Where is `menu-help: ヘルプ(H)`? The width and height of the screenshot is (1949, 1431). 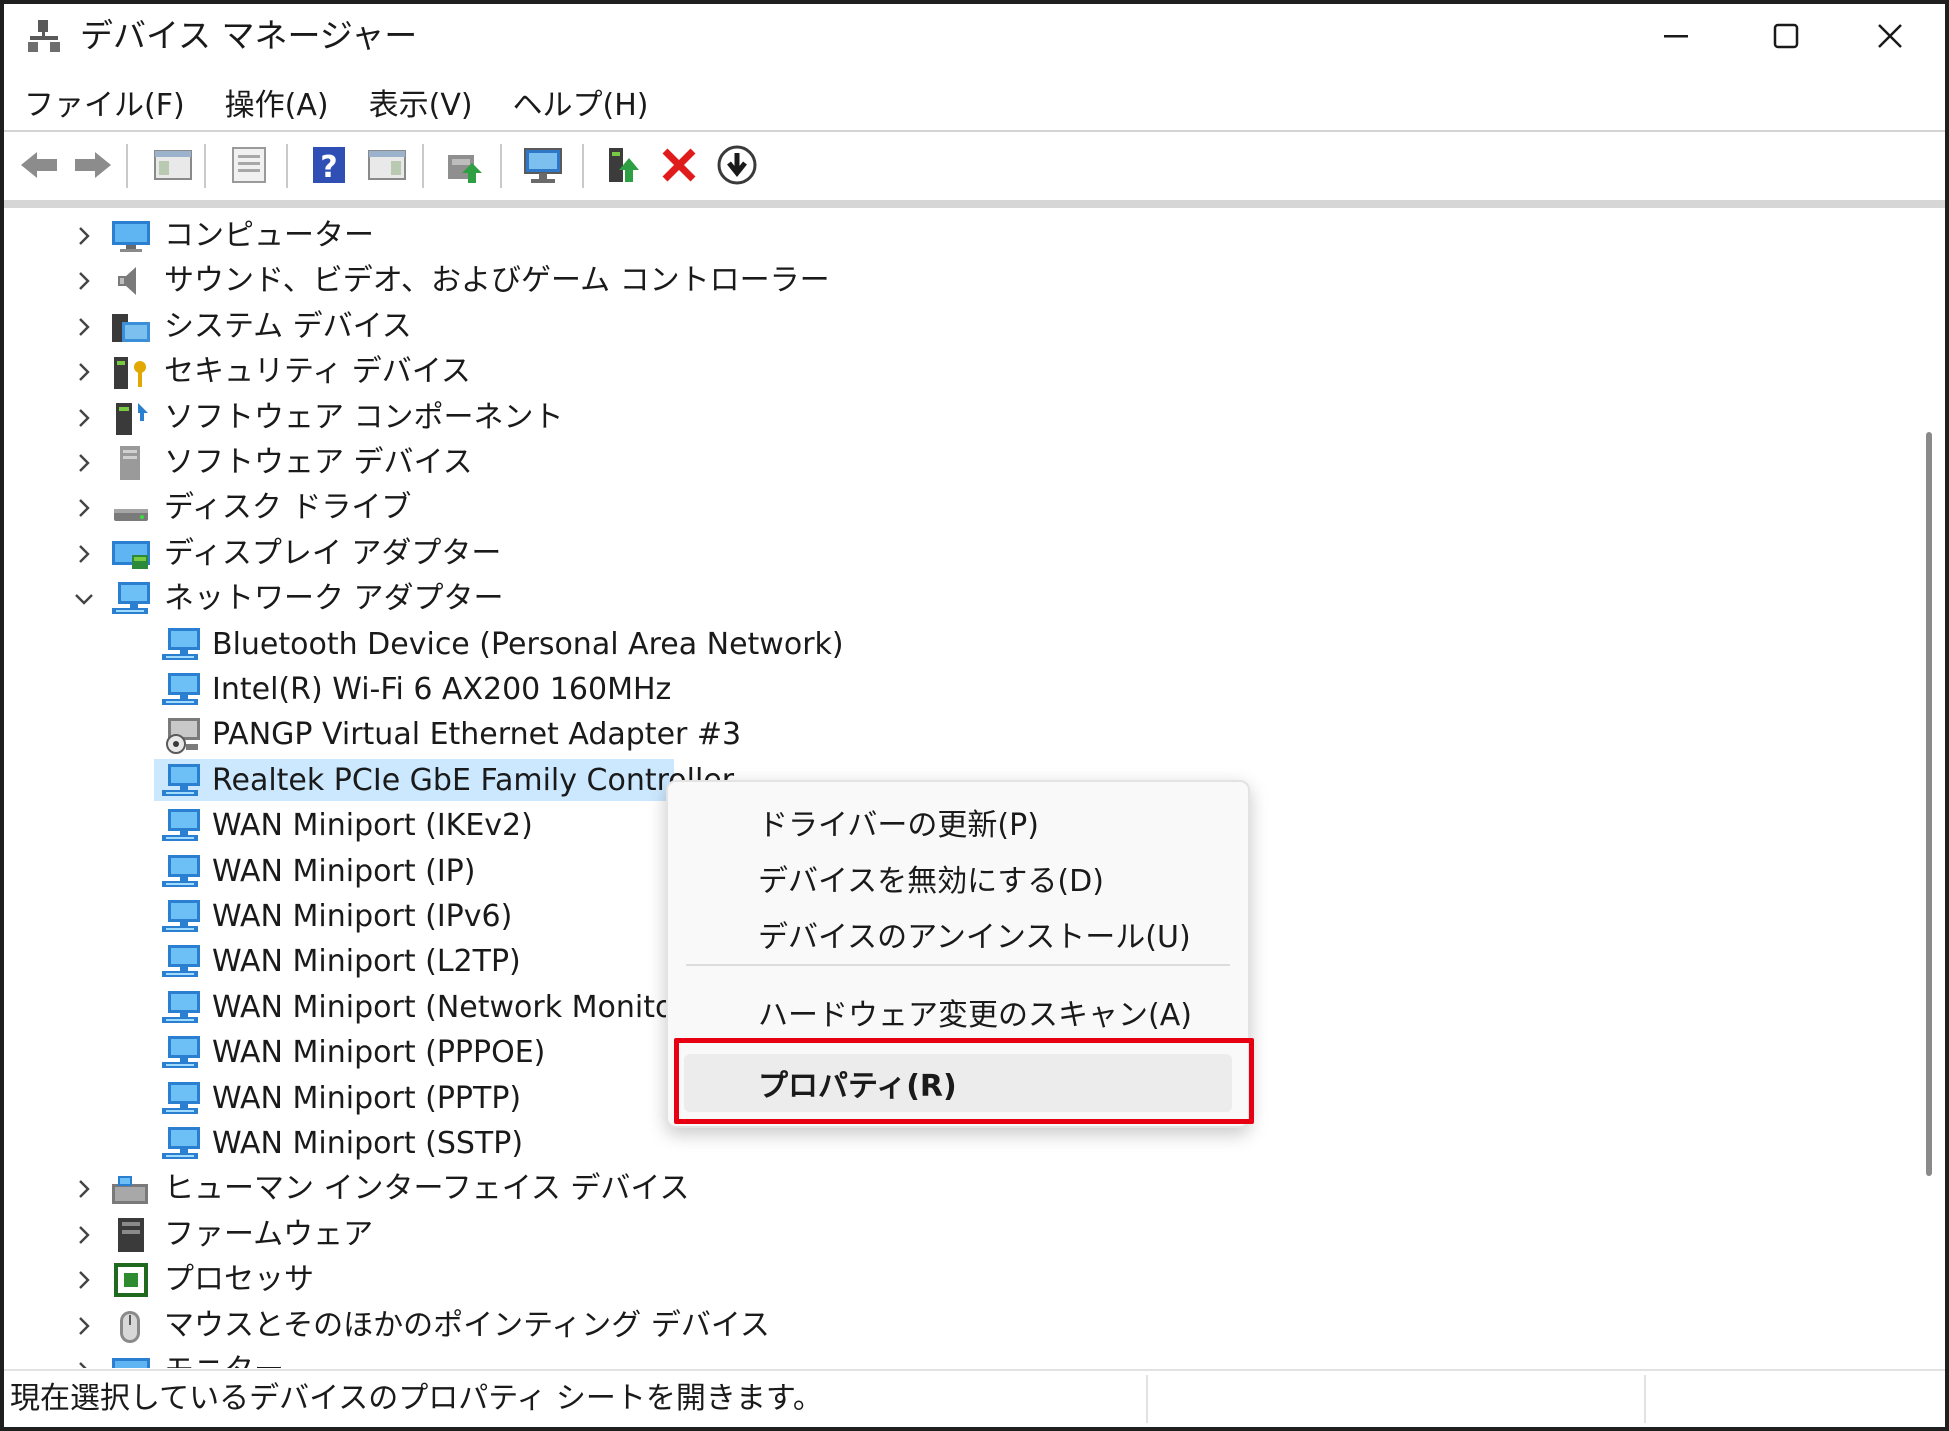
menu-help: ヘルプ(H) is located at coordinates (581, 102).